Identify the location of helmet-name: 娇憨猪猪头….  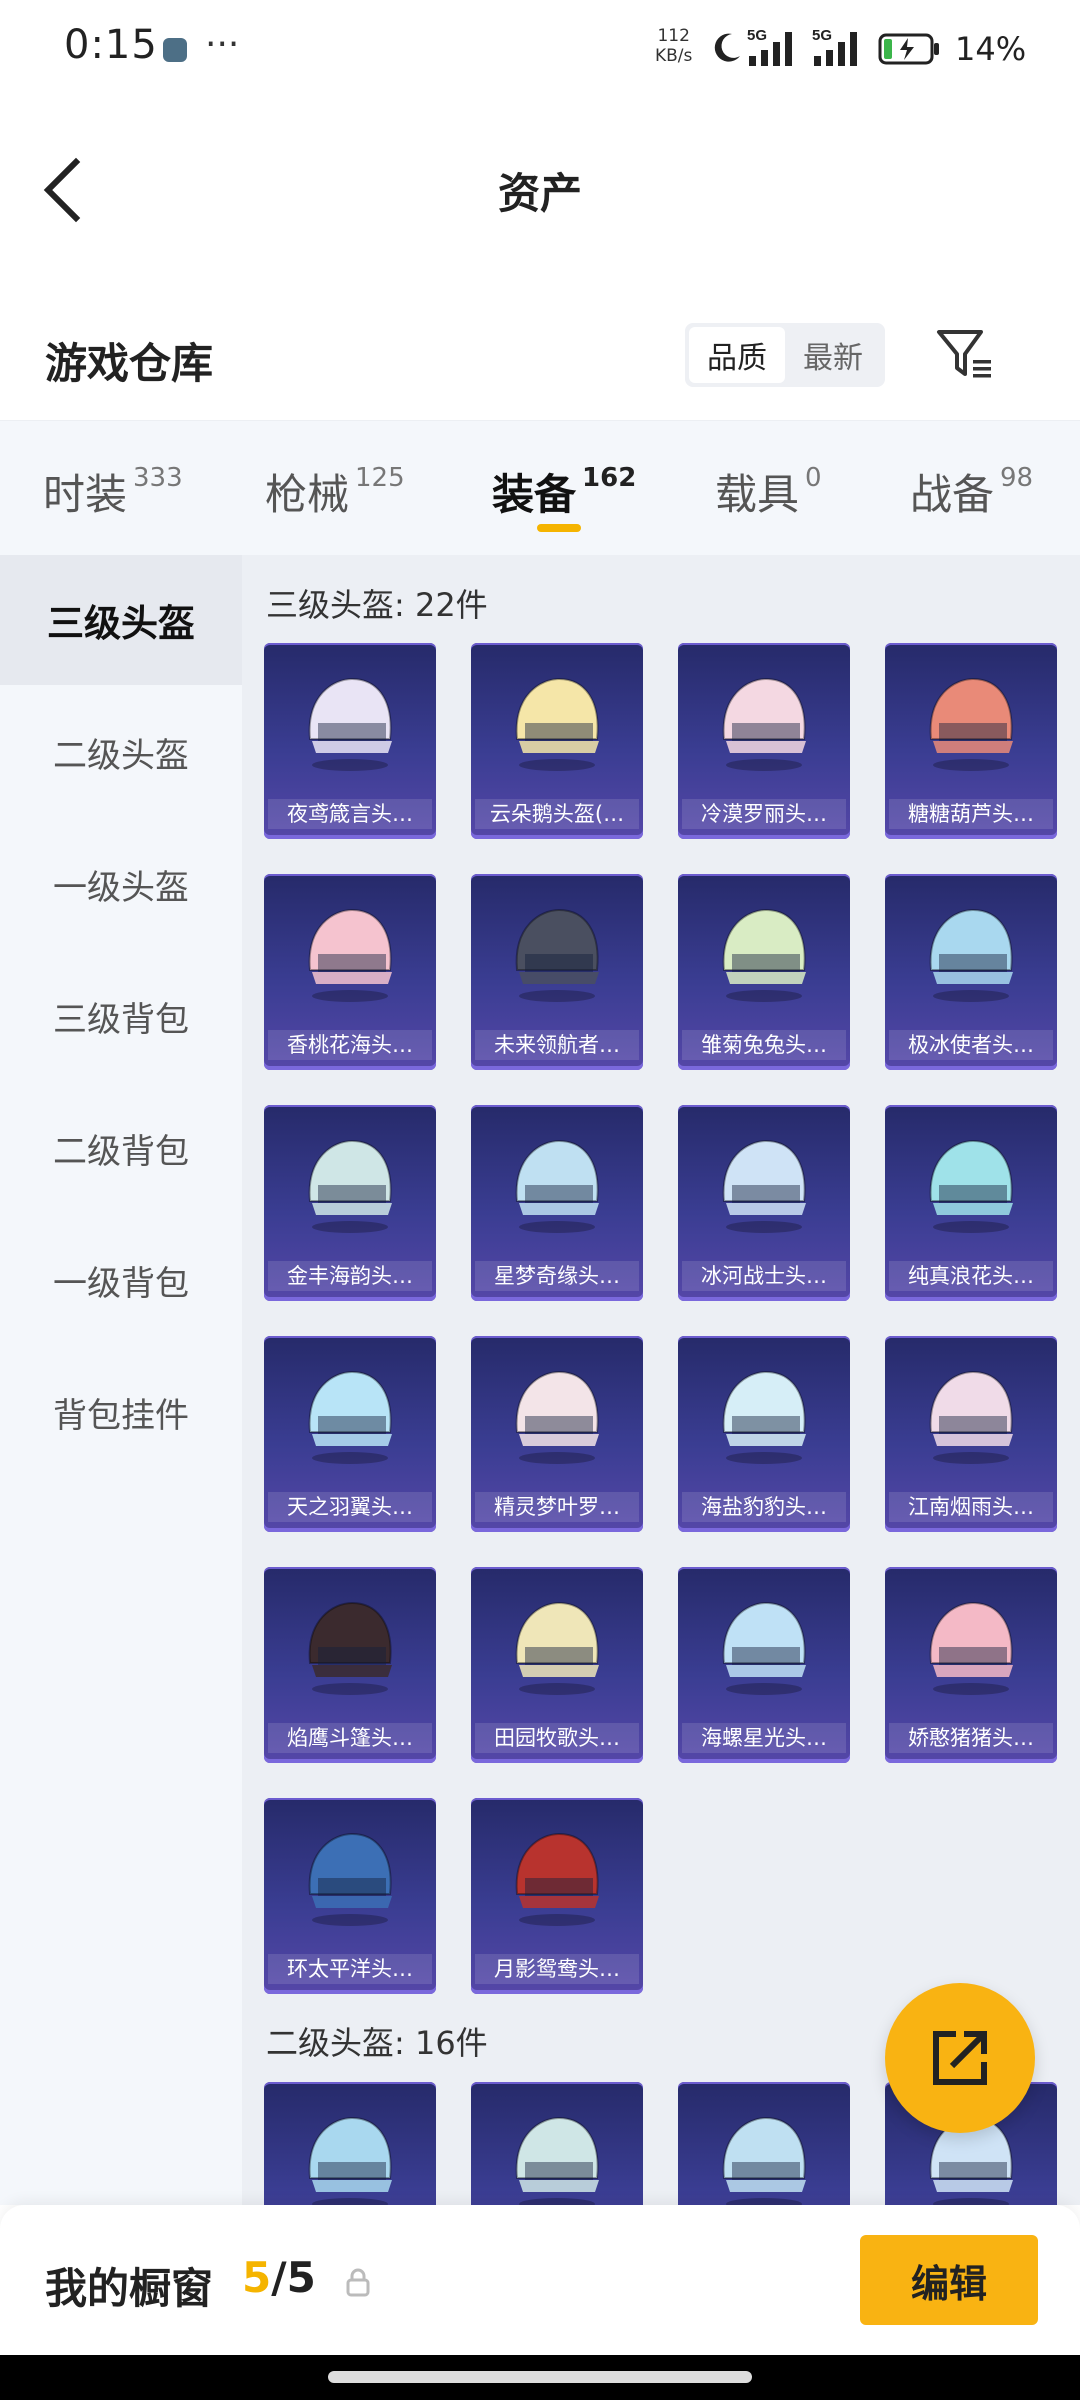
(971, 1738).